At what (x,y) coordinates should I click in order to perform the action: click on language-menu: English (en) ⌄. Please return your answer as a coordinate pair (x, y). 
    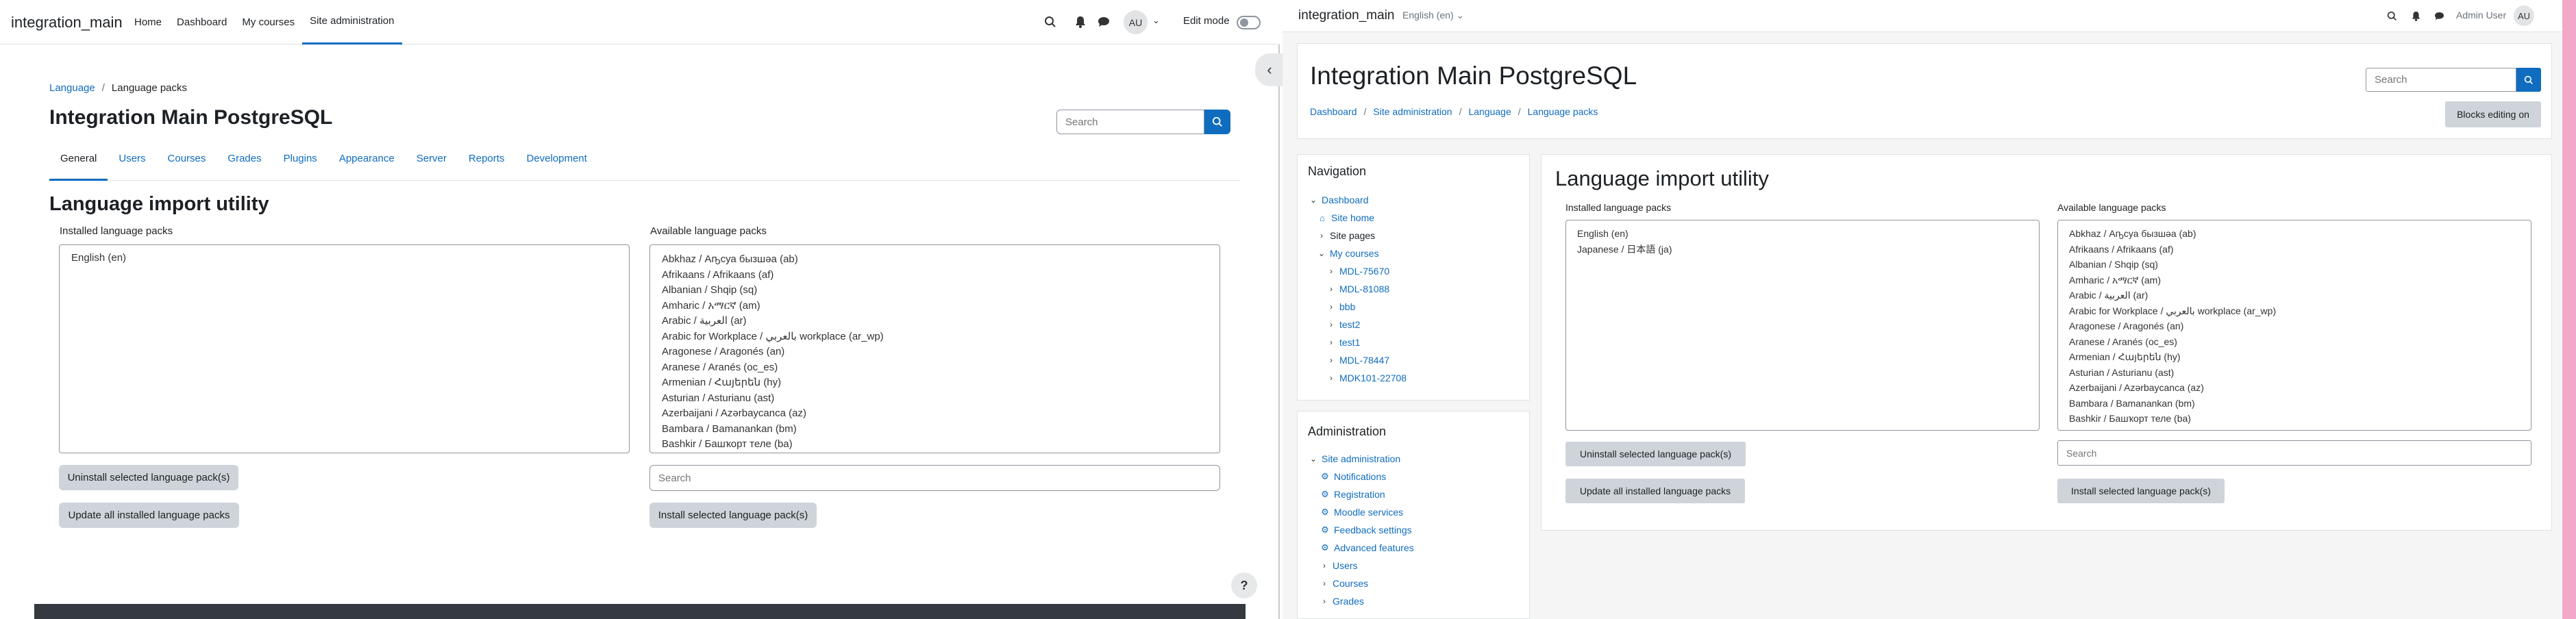
    Looking at the image, I should click on (1433, 16).